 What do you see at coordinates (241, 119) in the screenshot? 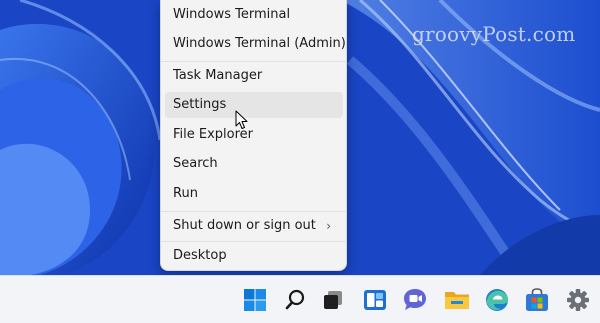
I see `mouse-cursor-icon` at bounding box center [241, 119].